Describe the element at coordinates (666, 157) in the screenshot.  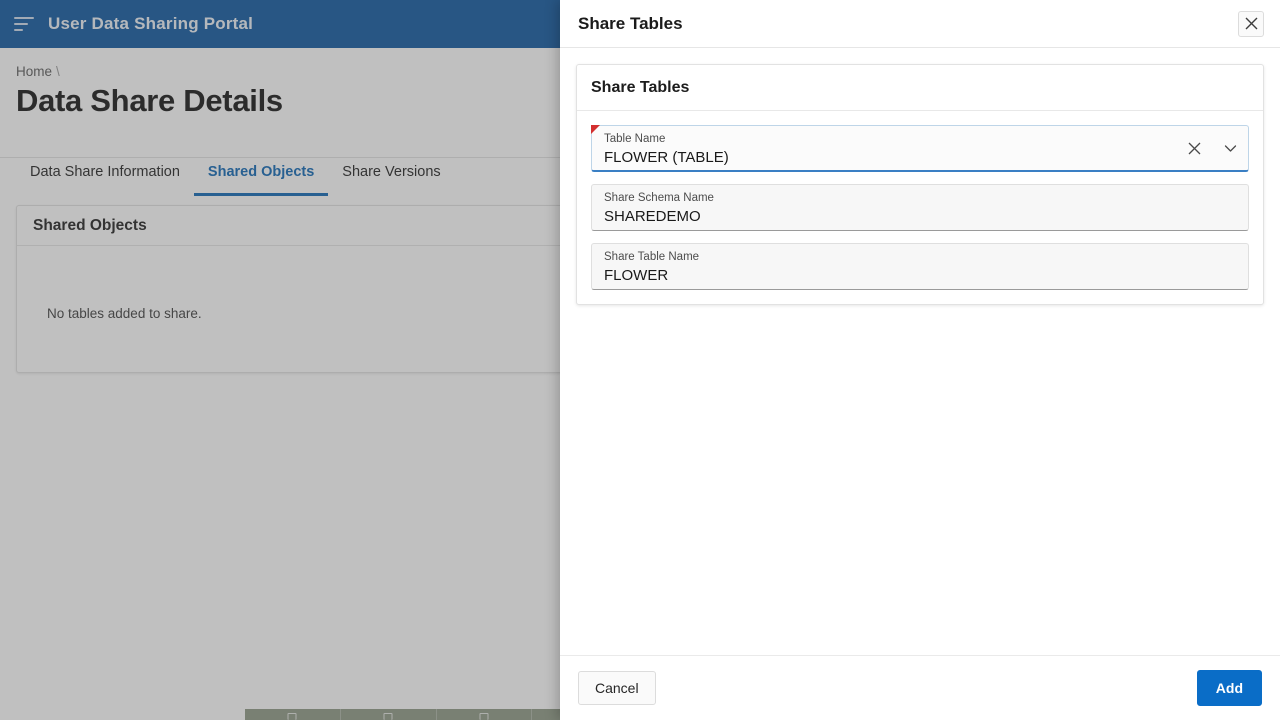
I see `table-name-value: FLOWER (TABLE)` at that location.